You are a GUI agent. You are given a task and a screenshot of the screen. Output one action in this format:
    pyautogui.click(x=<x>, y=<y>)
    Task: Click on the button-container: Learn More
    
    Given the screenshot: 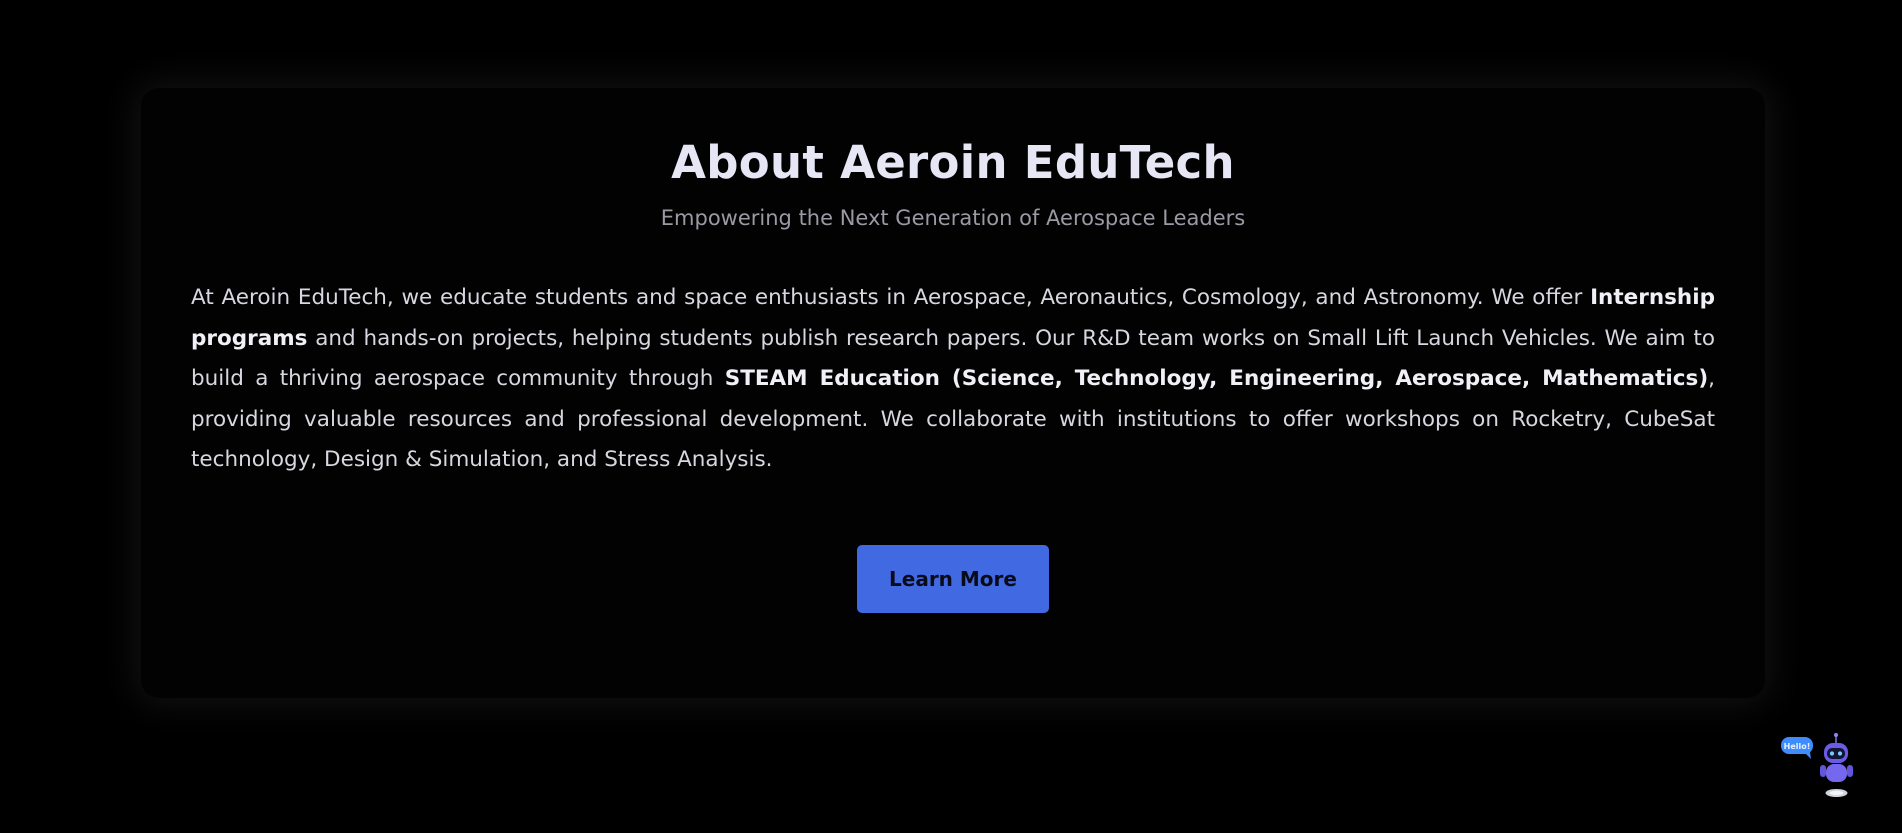 What is the action you would take?
    pyautogui.click(x=953, y=578)
    